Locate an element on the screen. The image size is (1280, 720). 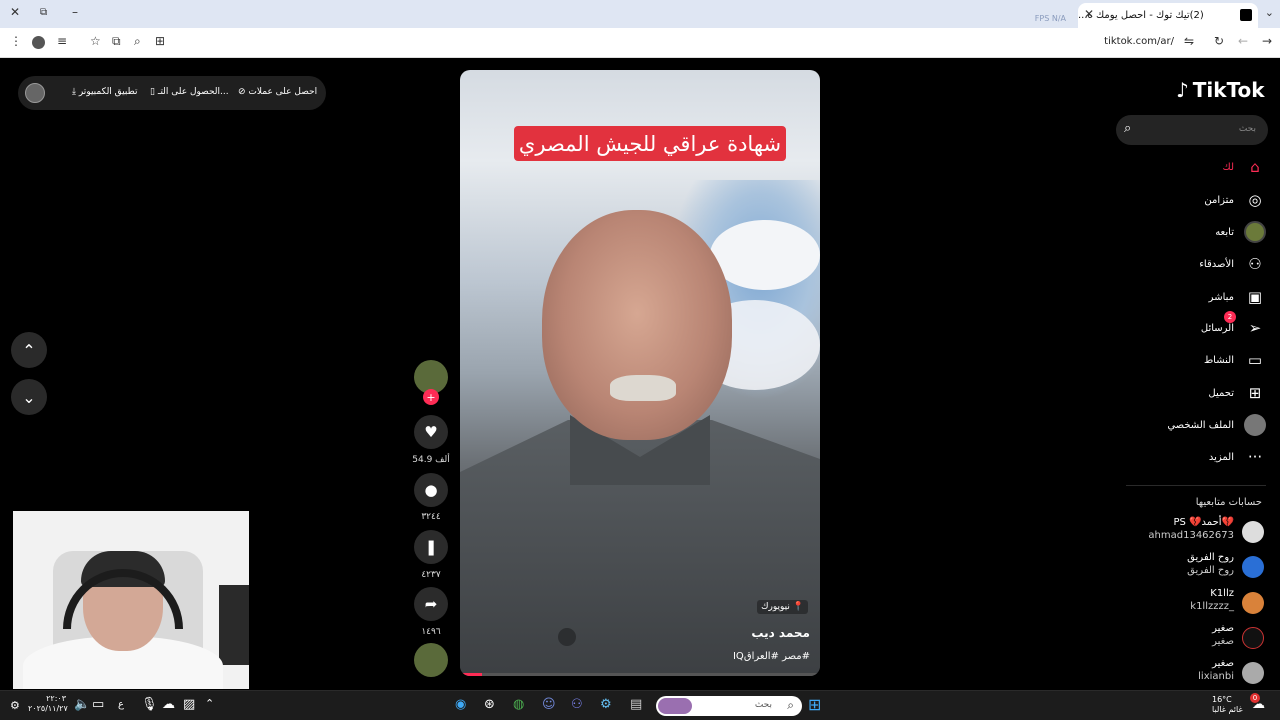
nav-explore: متزامن ◎ is located at coordinates (1235, 200).